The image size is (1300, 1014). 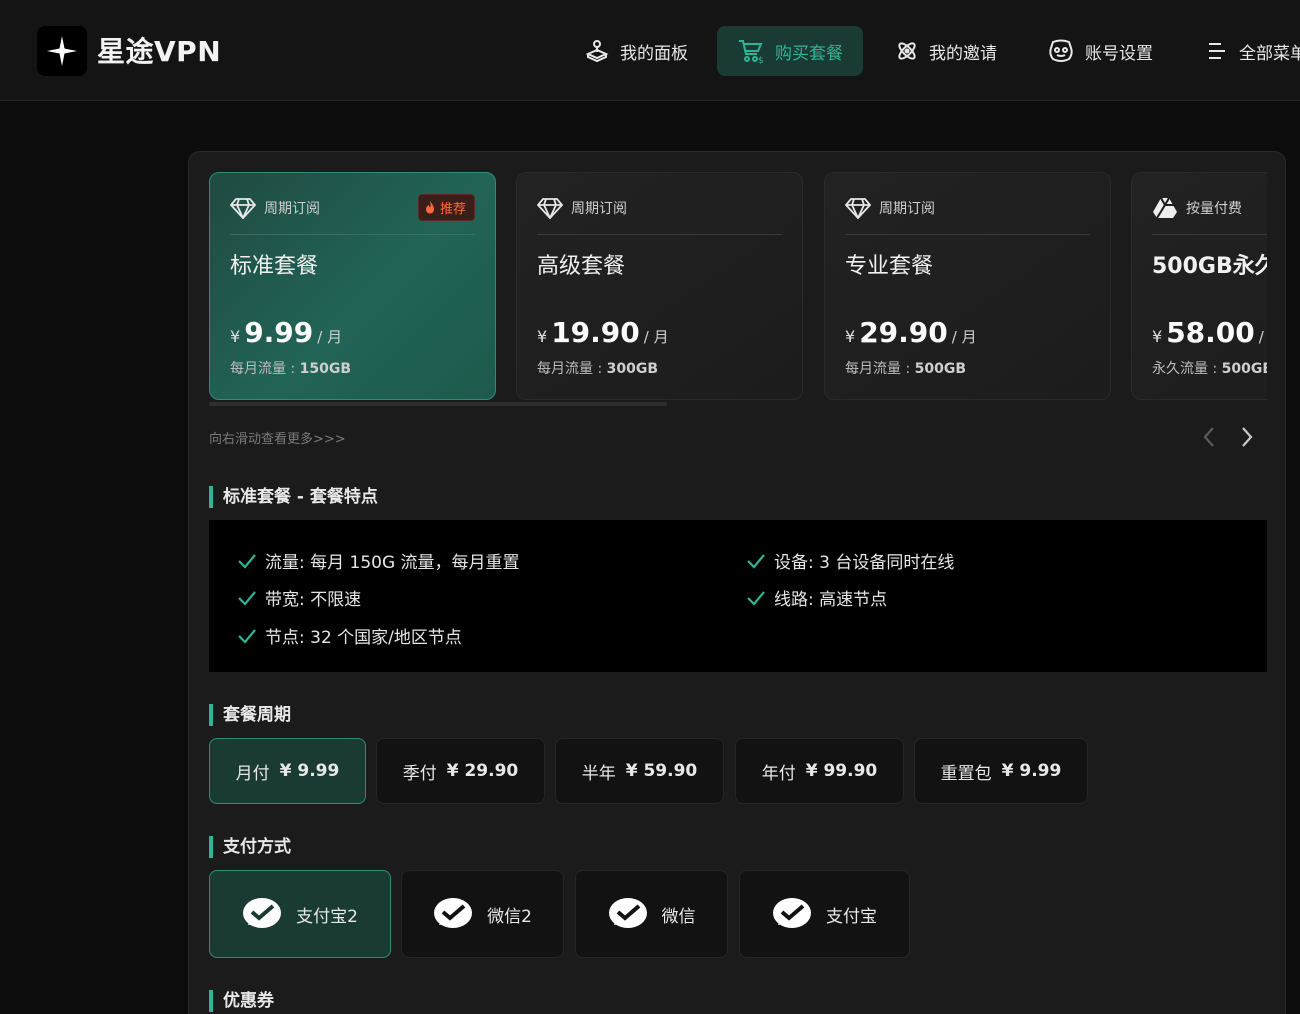 What do you see at coordinates (889, 266) in the screenshot?
I see `plan-name: 专业套餐` at bounding box center [889, 266].